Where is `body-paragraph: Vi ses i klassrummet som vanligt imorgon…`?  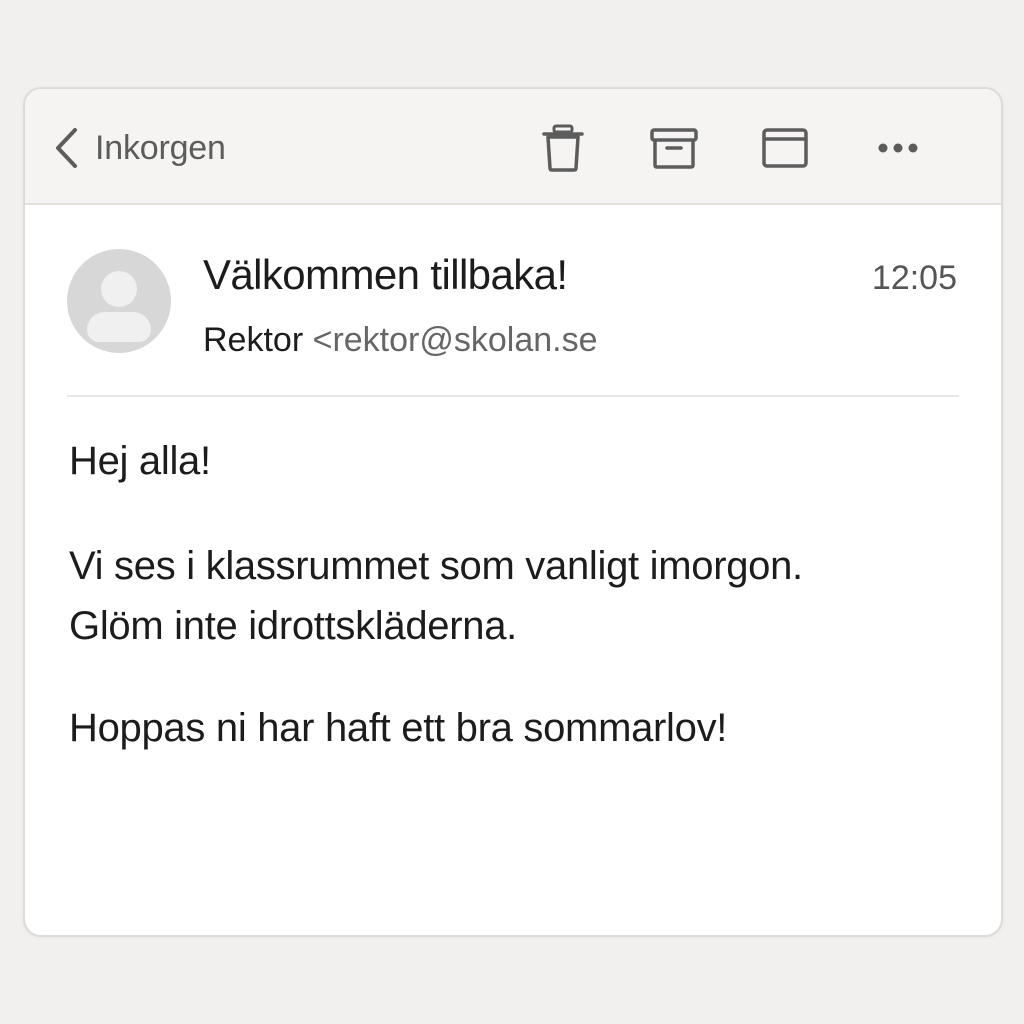 body-paragraph: Vi ses i klassrummet som vanligt imorgon… is located at coordinates (519, 596).